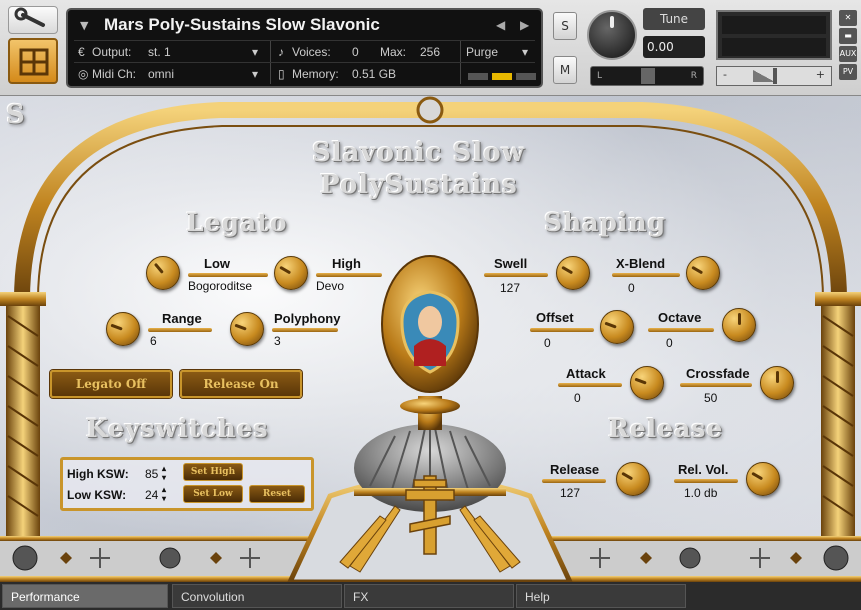 Image resolution: width=861 pixels, height=610 pixels. I want to click on xblend-value: 0, so click(631, 288).